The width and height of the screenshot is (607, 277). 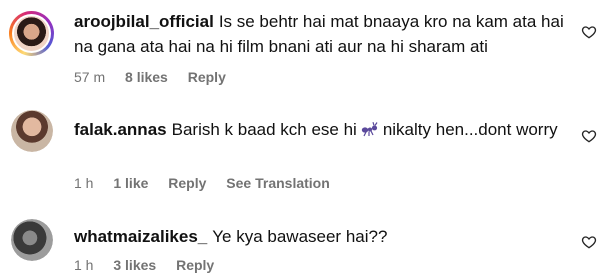 I want to click on comment-time: 57 m, so click(x=90, y=77).